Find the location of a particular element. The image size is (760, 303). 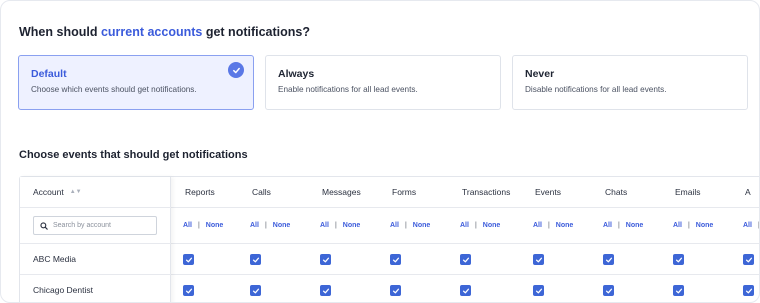

account-search-input: Search by account is located at coordinates (95, 225).